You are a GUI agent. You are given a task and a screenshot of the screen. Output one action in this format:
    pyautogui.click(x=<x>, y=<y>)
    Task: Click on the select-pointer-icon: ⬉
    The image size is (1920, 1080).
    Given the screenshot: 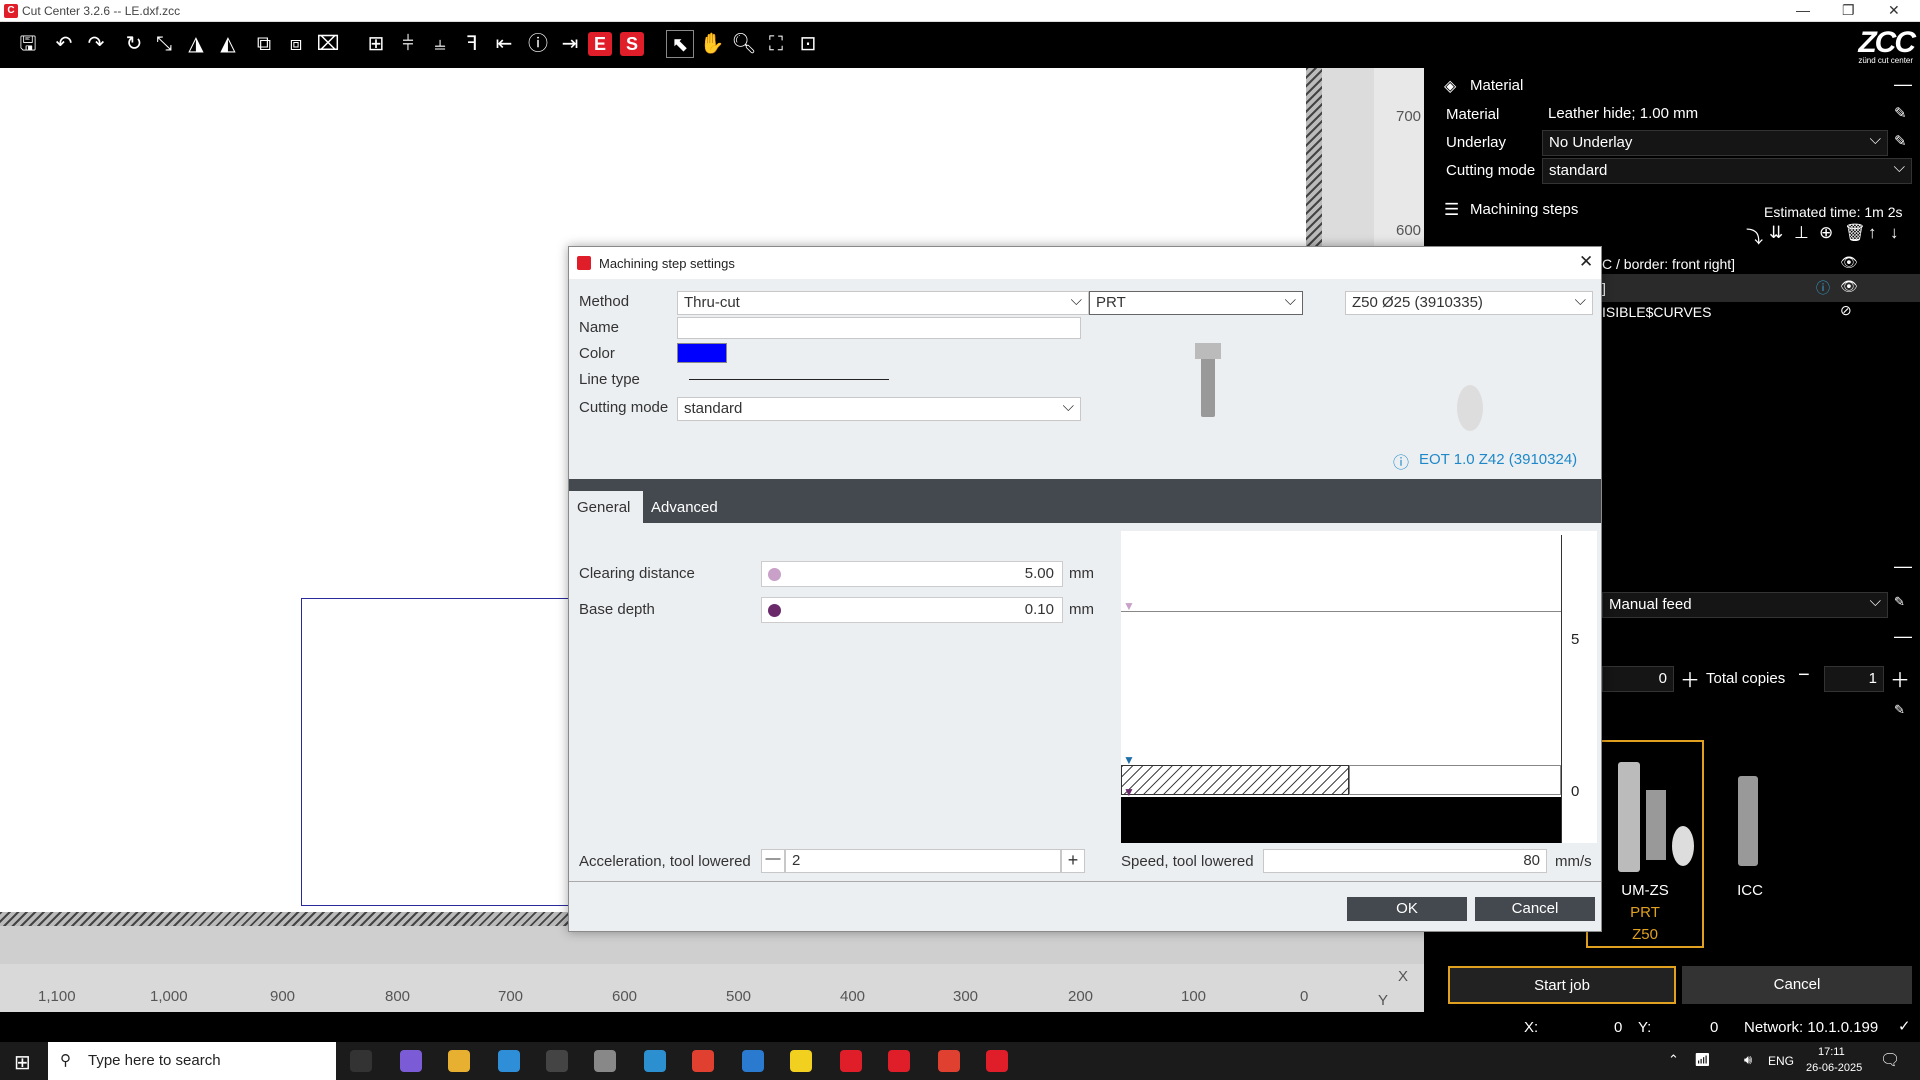 What is the action you would take?
    pyautogui.click(x=680, y=44)
    